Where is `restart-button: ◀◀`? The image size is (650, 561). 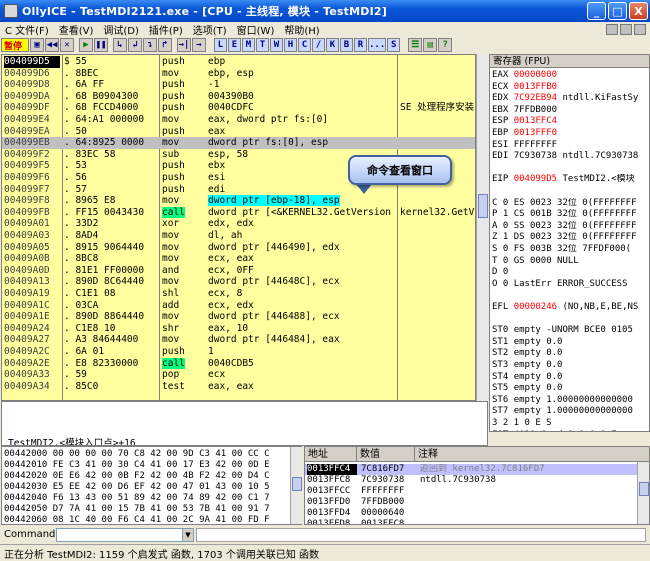
restart-button: ◀◀ is located at coordinates (52, 45).